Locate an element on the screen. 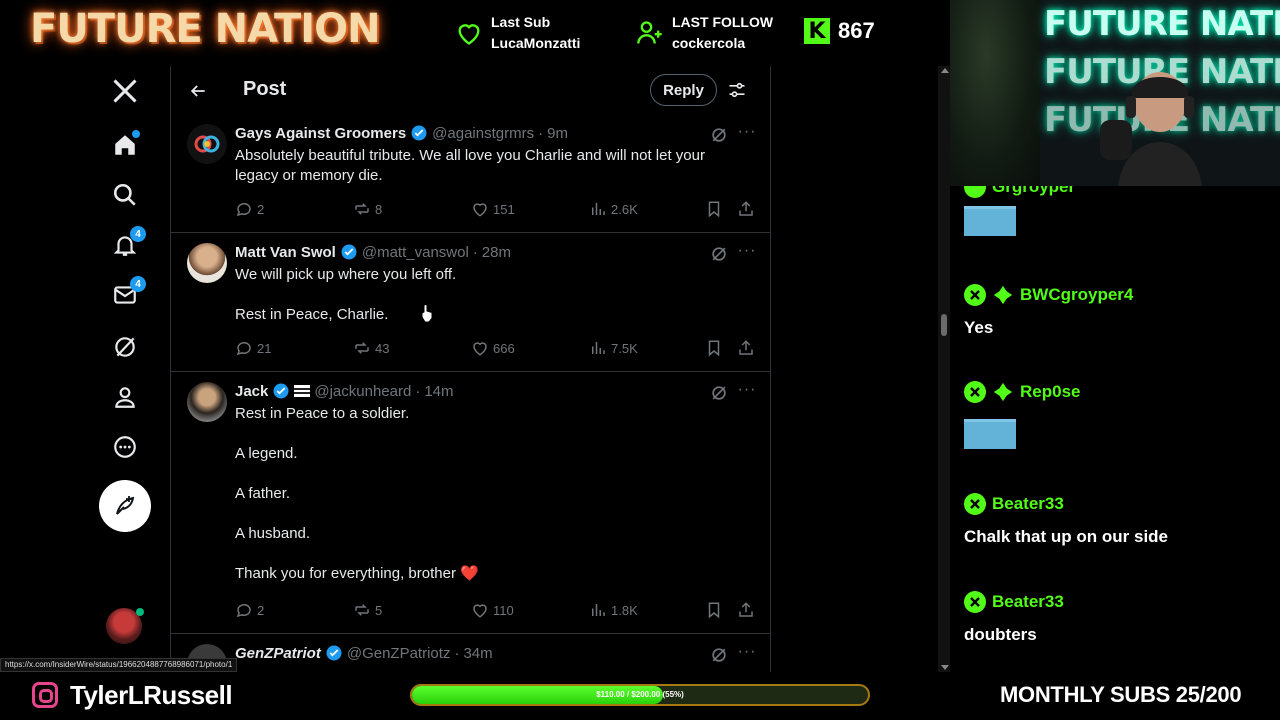 The image size is (1280, 720). tweet-item: GenZPatriot @GenZPatriotz · 34m ··· is located at coordinates (471, 653).